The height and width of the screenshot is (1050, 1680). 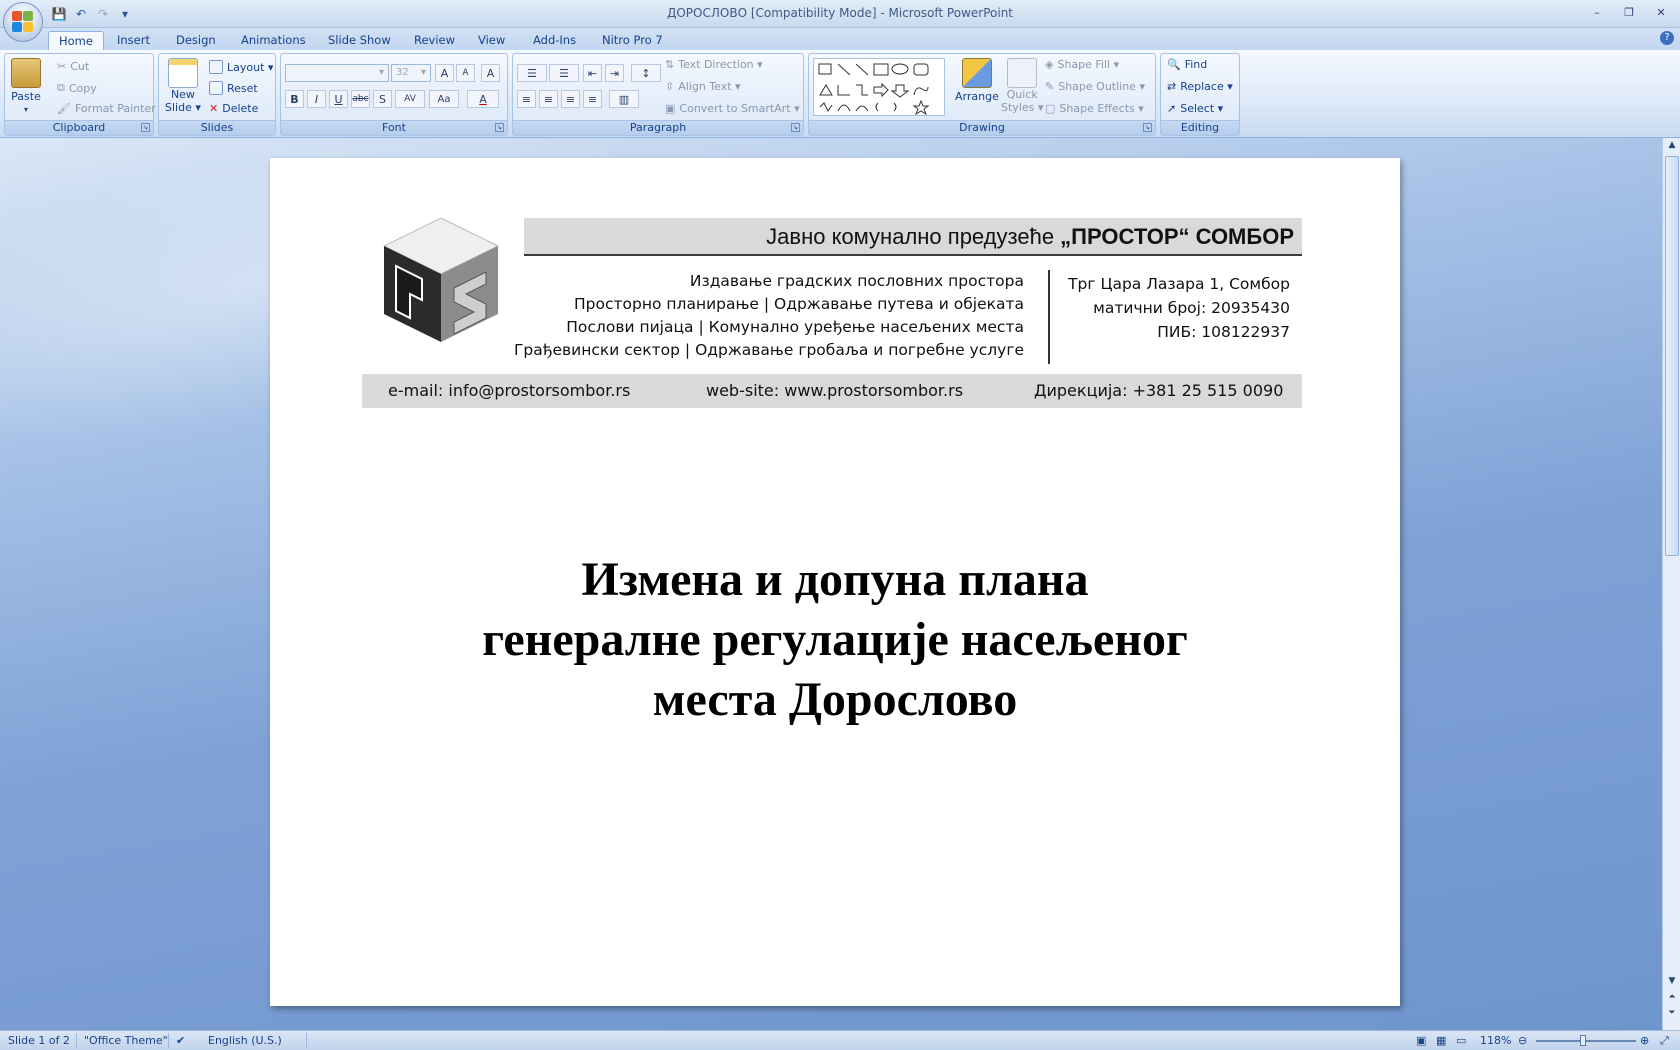 What do you see at coordinates (1661, 12) in the screenshot?
I see `close-button: ✕` at bounding box center [1661, 12].